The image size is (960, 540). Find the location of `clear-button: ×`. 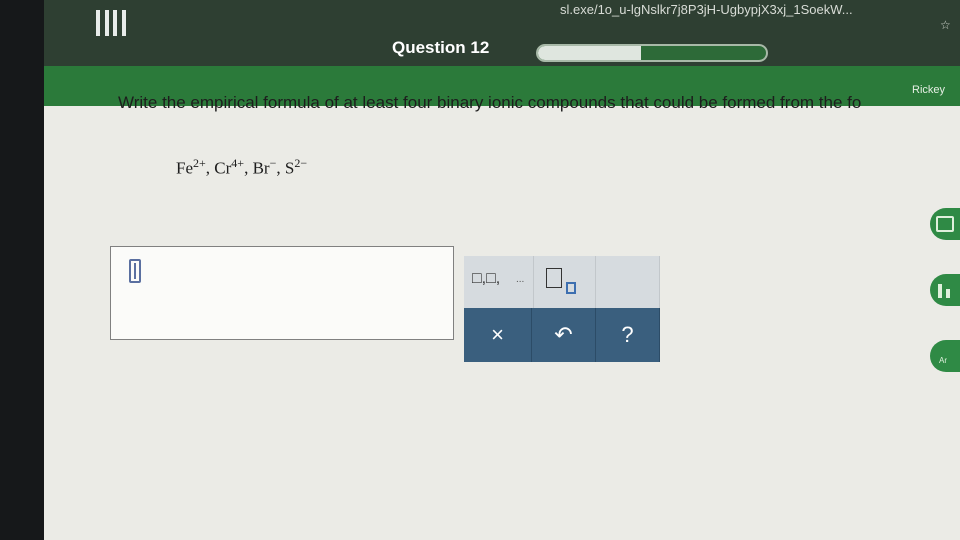

clear-button: × is located at coordinates (498, 335).